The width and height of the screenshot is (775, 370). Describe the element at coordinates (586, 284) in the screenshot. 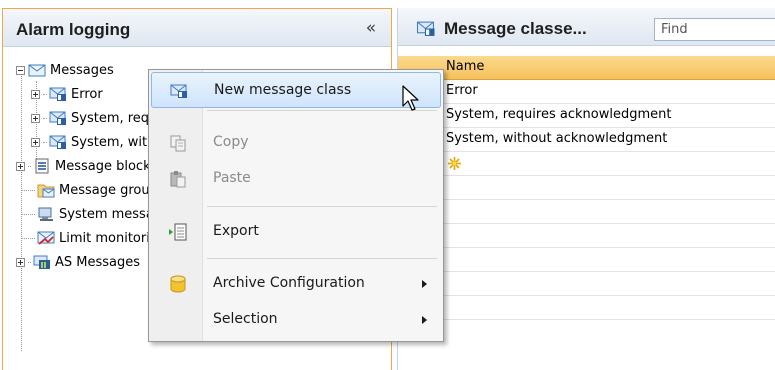

I see `table-row: 9` at that location.